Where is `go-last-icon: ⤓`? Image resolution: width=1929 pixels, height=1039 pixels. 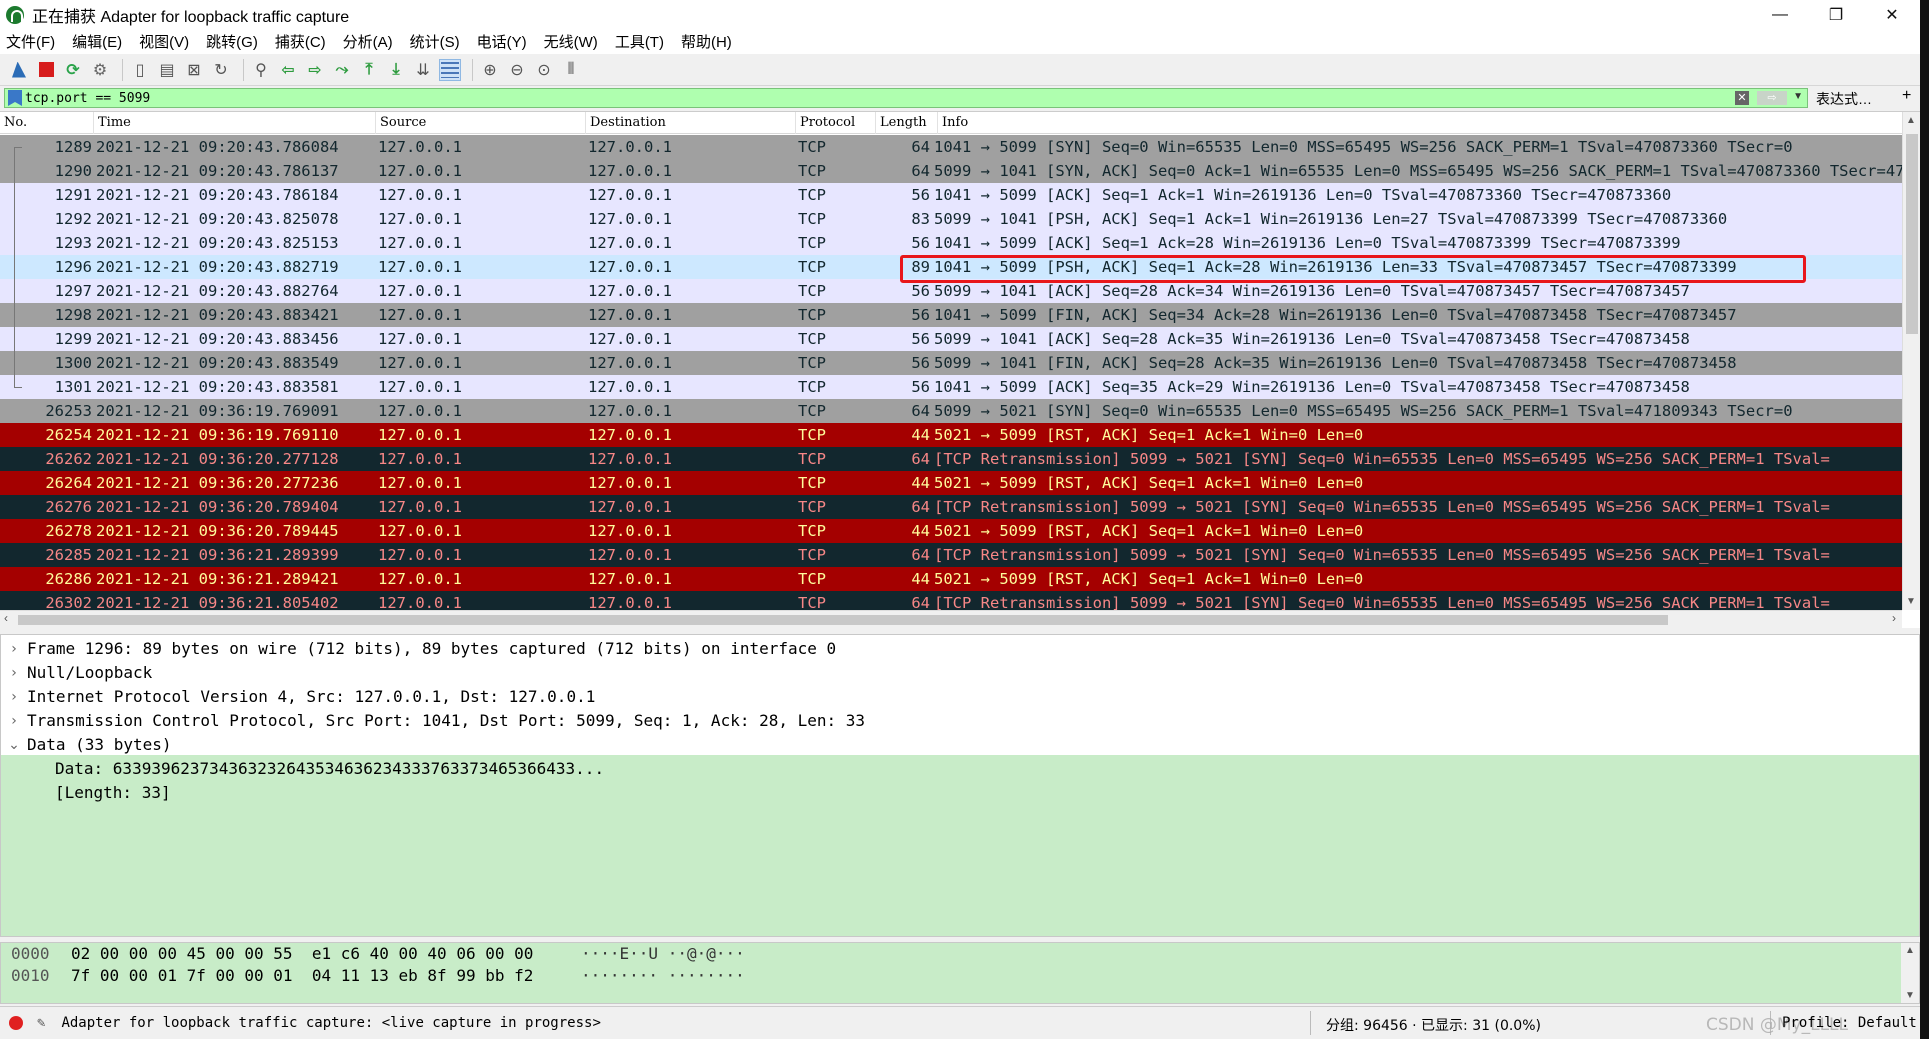 go-last-icon: ⤓ is located at coordinates (396, 70).